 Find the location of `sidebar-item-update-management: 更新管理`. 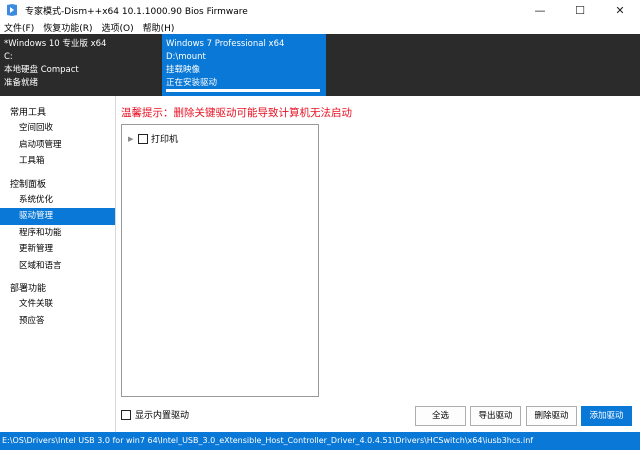

sidebar-item-update-management: 更新管理 is located at coordinates (57, 249).